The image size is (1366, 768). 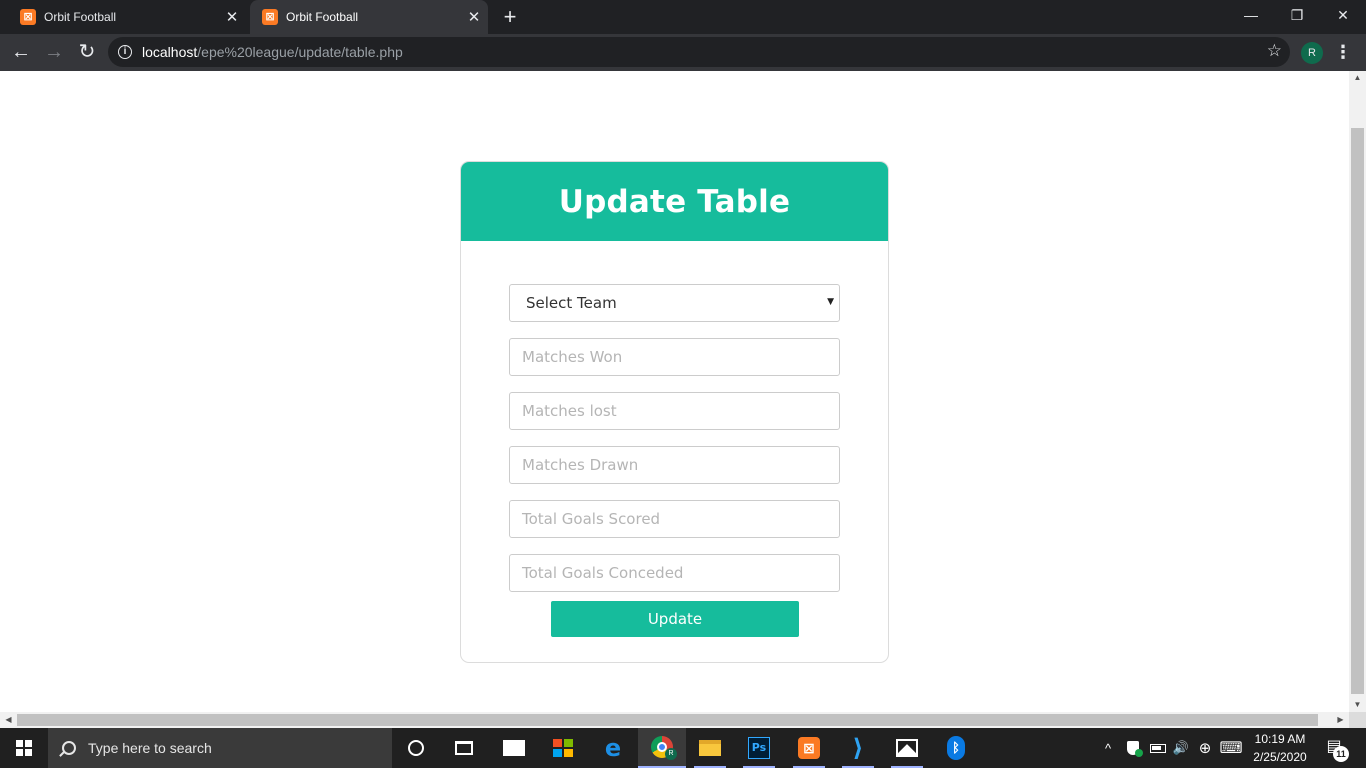 What do you see at coordinates (127, 17) in the screenshot?
I see `browser-tab-1: ⊠ Orbit Football ✕` at bounding box center [127, 17].